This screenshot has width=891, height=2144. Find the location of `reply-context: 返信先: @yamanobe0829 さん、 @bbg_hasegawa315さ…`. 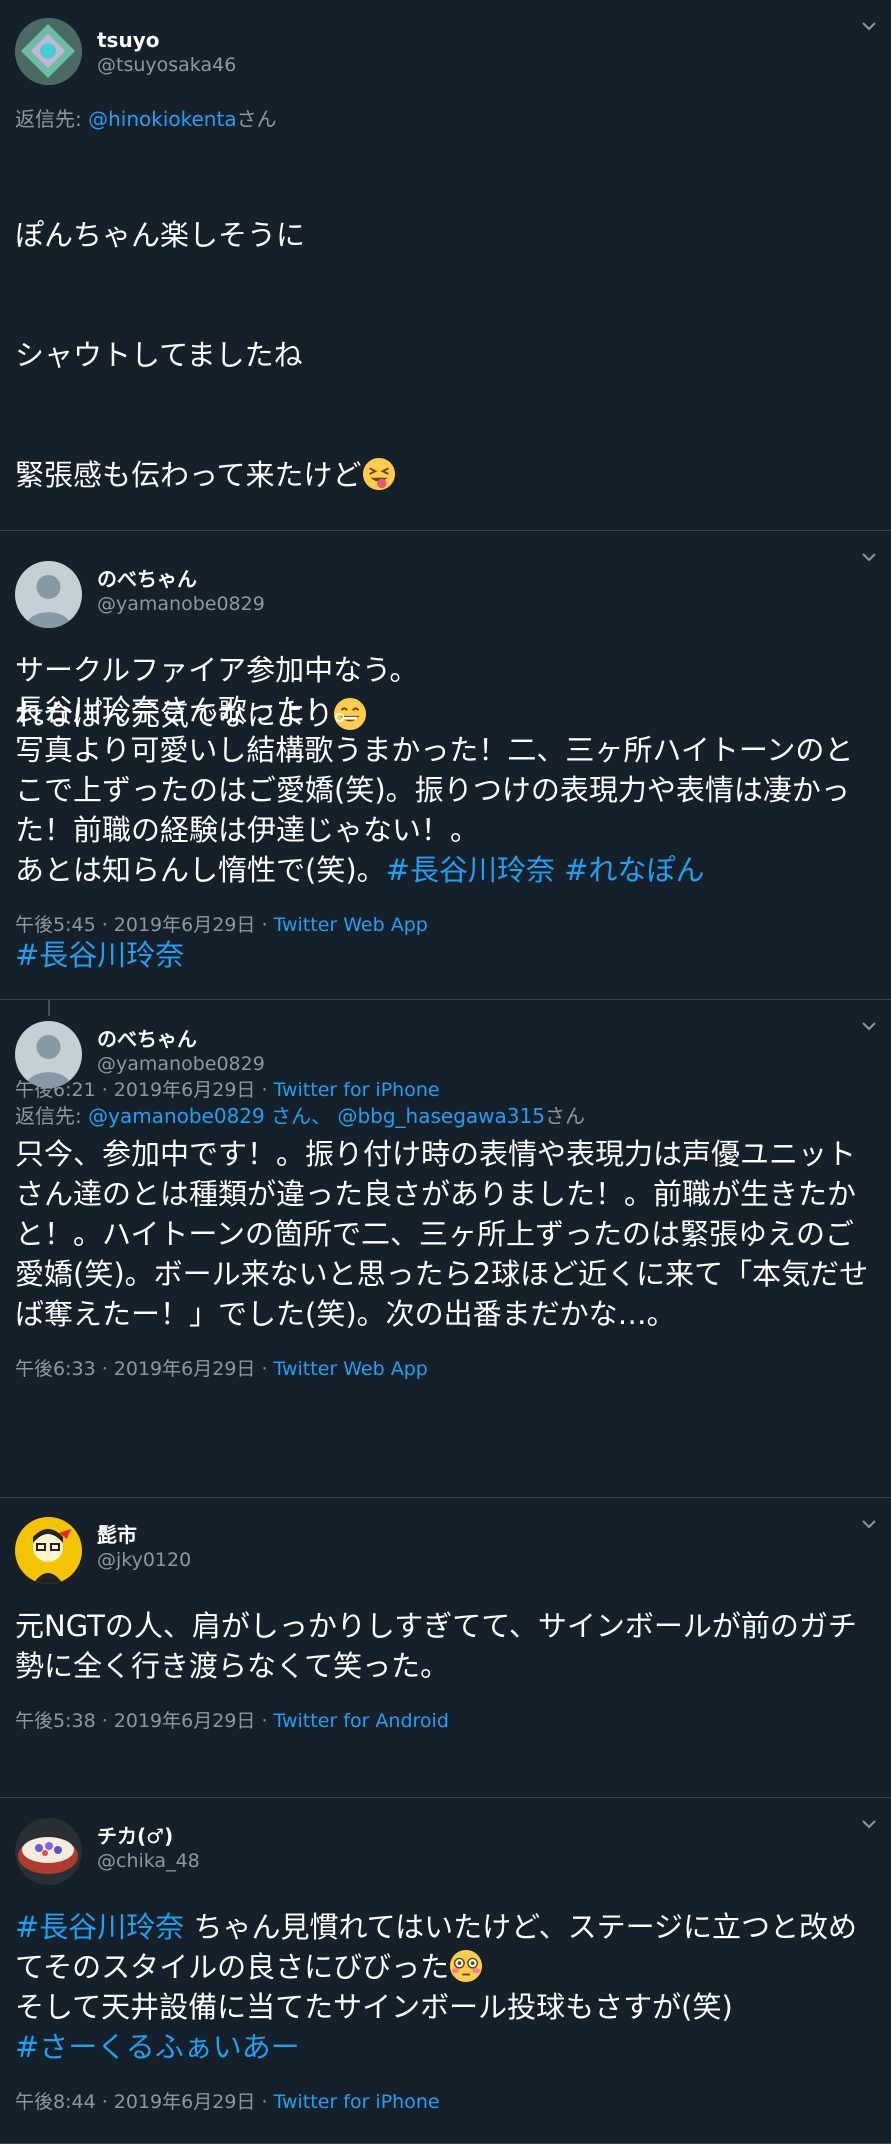

reply-context: 返信先: @yamanobe0829 さん、 @bbg_hasegawa315さ… is located at coordinates (445, 1116).